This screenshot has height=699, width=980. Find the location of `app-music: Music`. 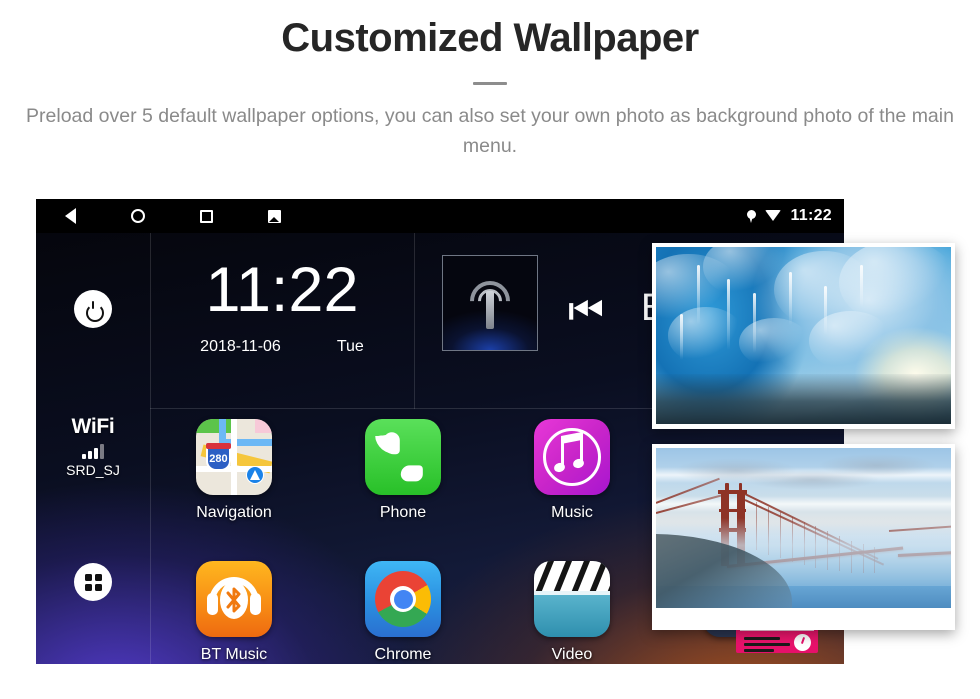

app-music: Music is located at coordinates (572, 470).